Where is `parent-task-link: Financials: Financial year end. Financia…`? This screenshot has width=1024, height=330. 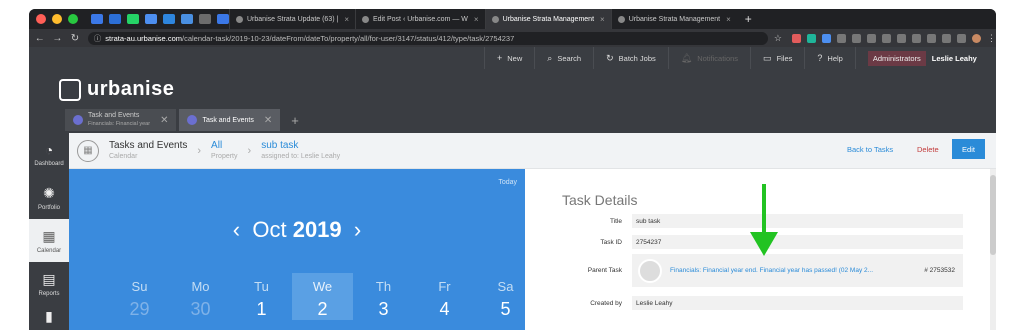 parent-task-link: Financials: Financial year end. Financia… is located at coordinates (771, 270).